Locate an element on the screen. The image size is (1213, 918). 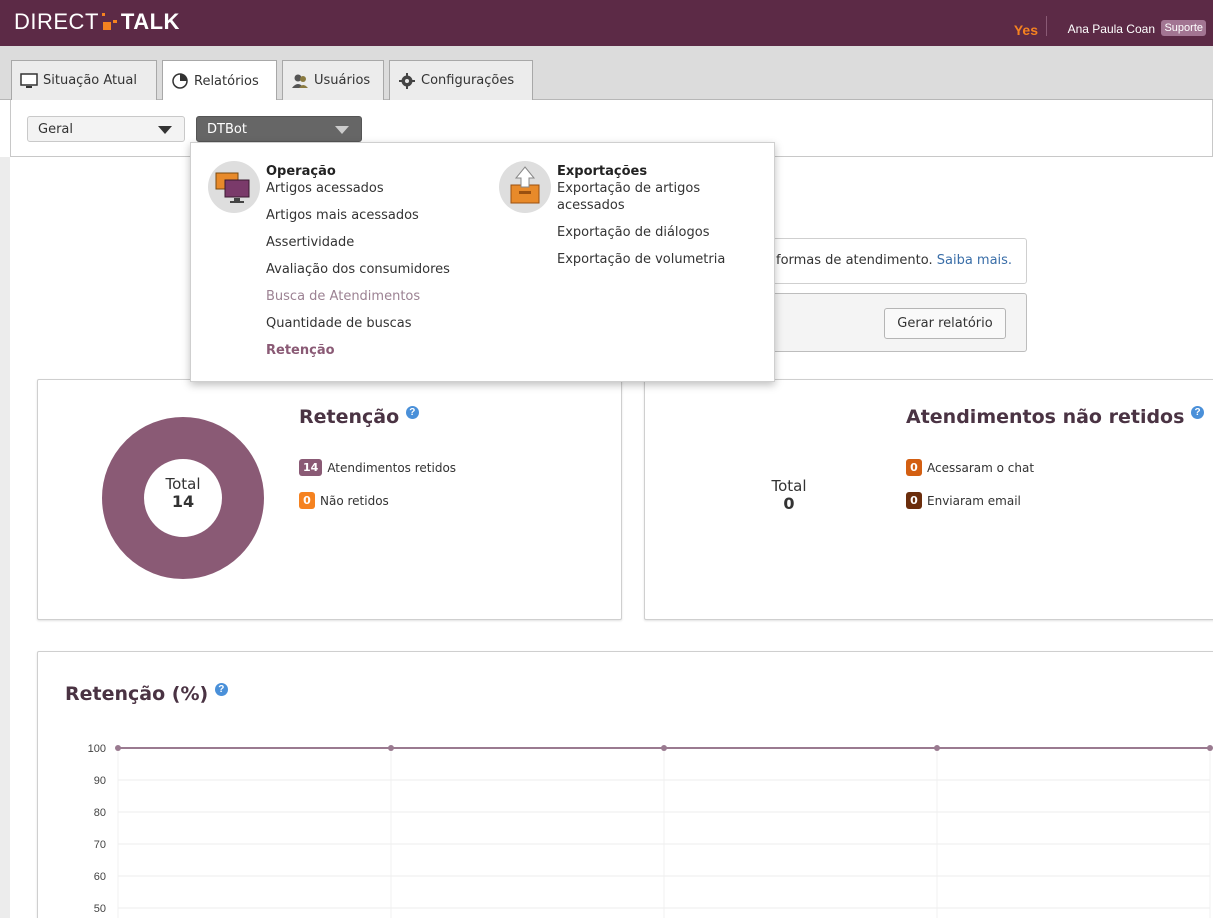
users-icon is located at coordinates (300, 81).